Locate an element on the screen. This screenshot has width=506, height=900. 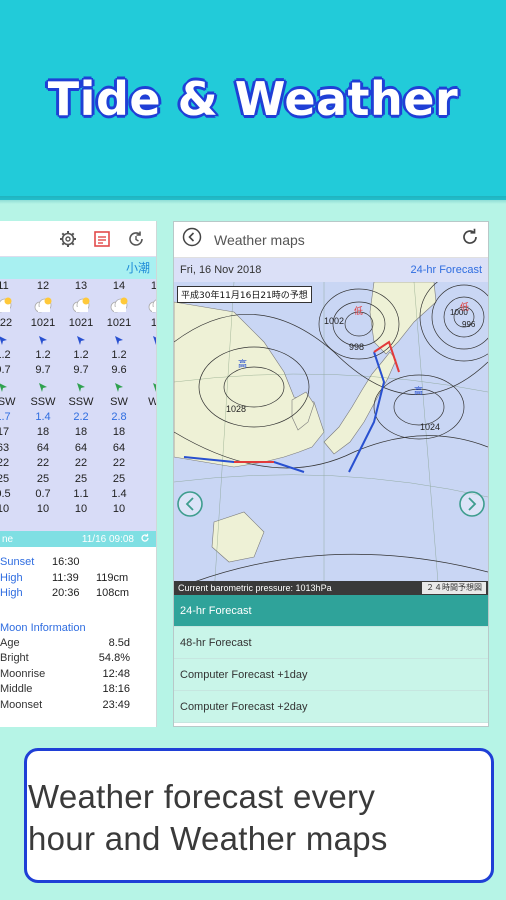
isobar-value: 1028 is located at coordinates (236, 409).